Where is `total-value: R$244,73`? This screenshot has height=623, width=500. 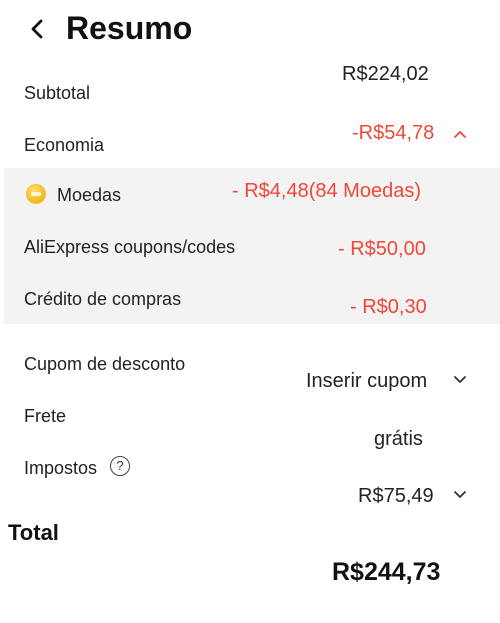 total-value: R$244,73 is located at coordinates (386, 572).